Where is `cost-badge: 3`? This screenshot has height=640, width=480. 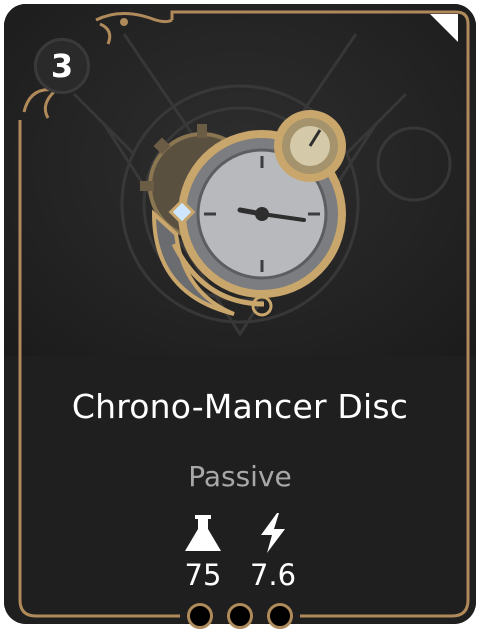 cost-badge: 3 is located at coordinates (62, 66).